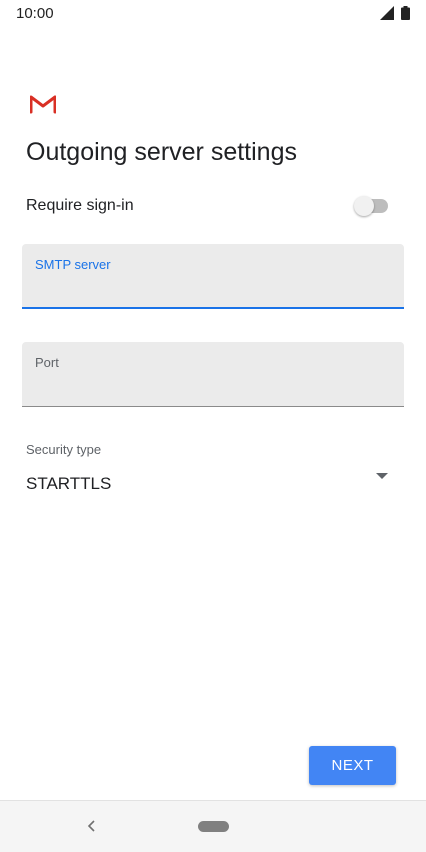  Describe the element at coordinates (364, 206) in the screenshot. I see `toggle-thumb` at that location.